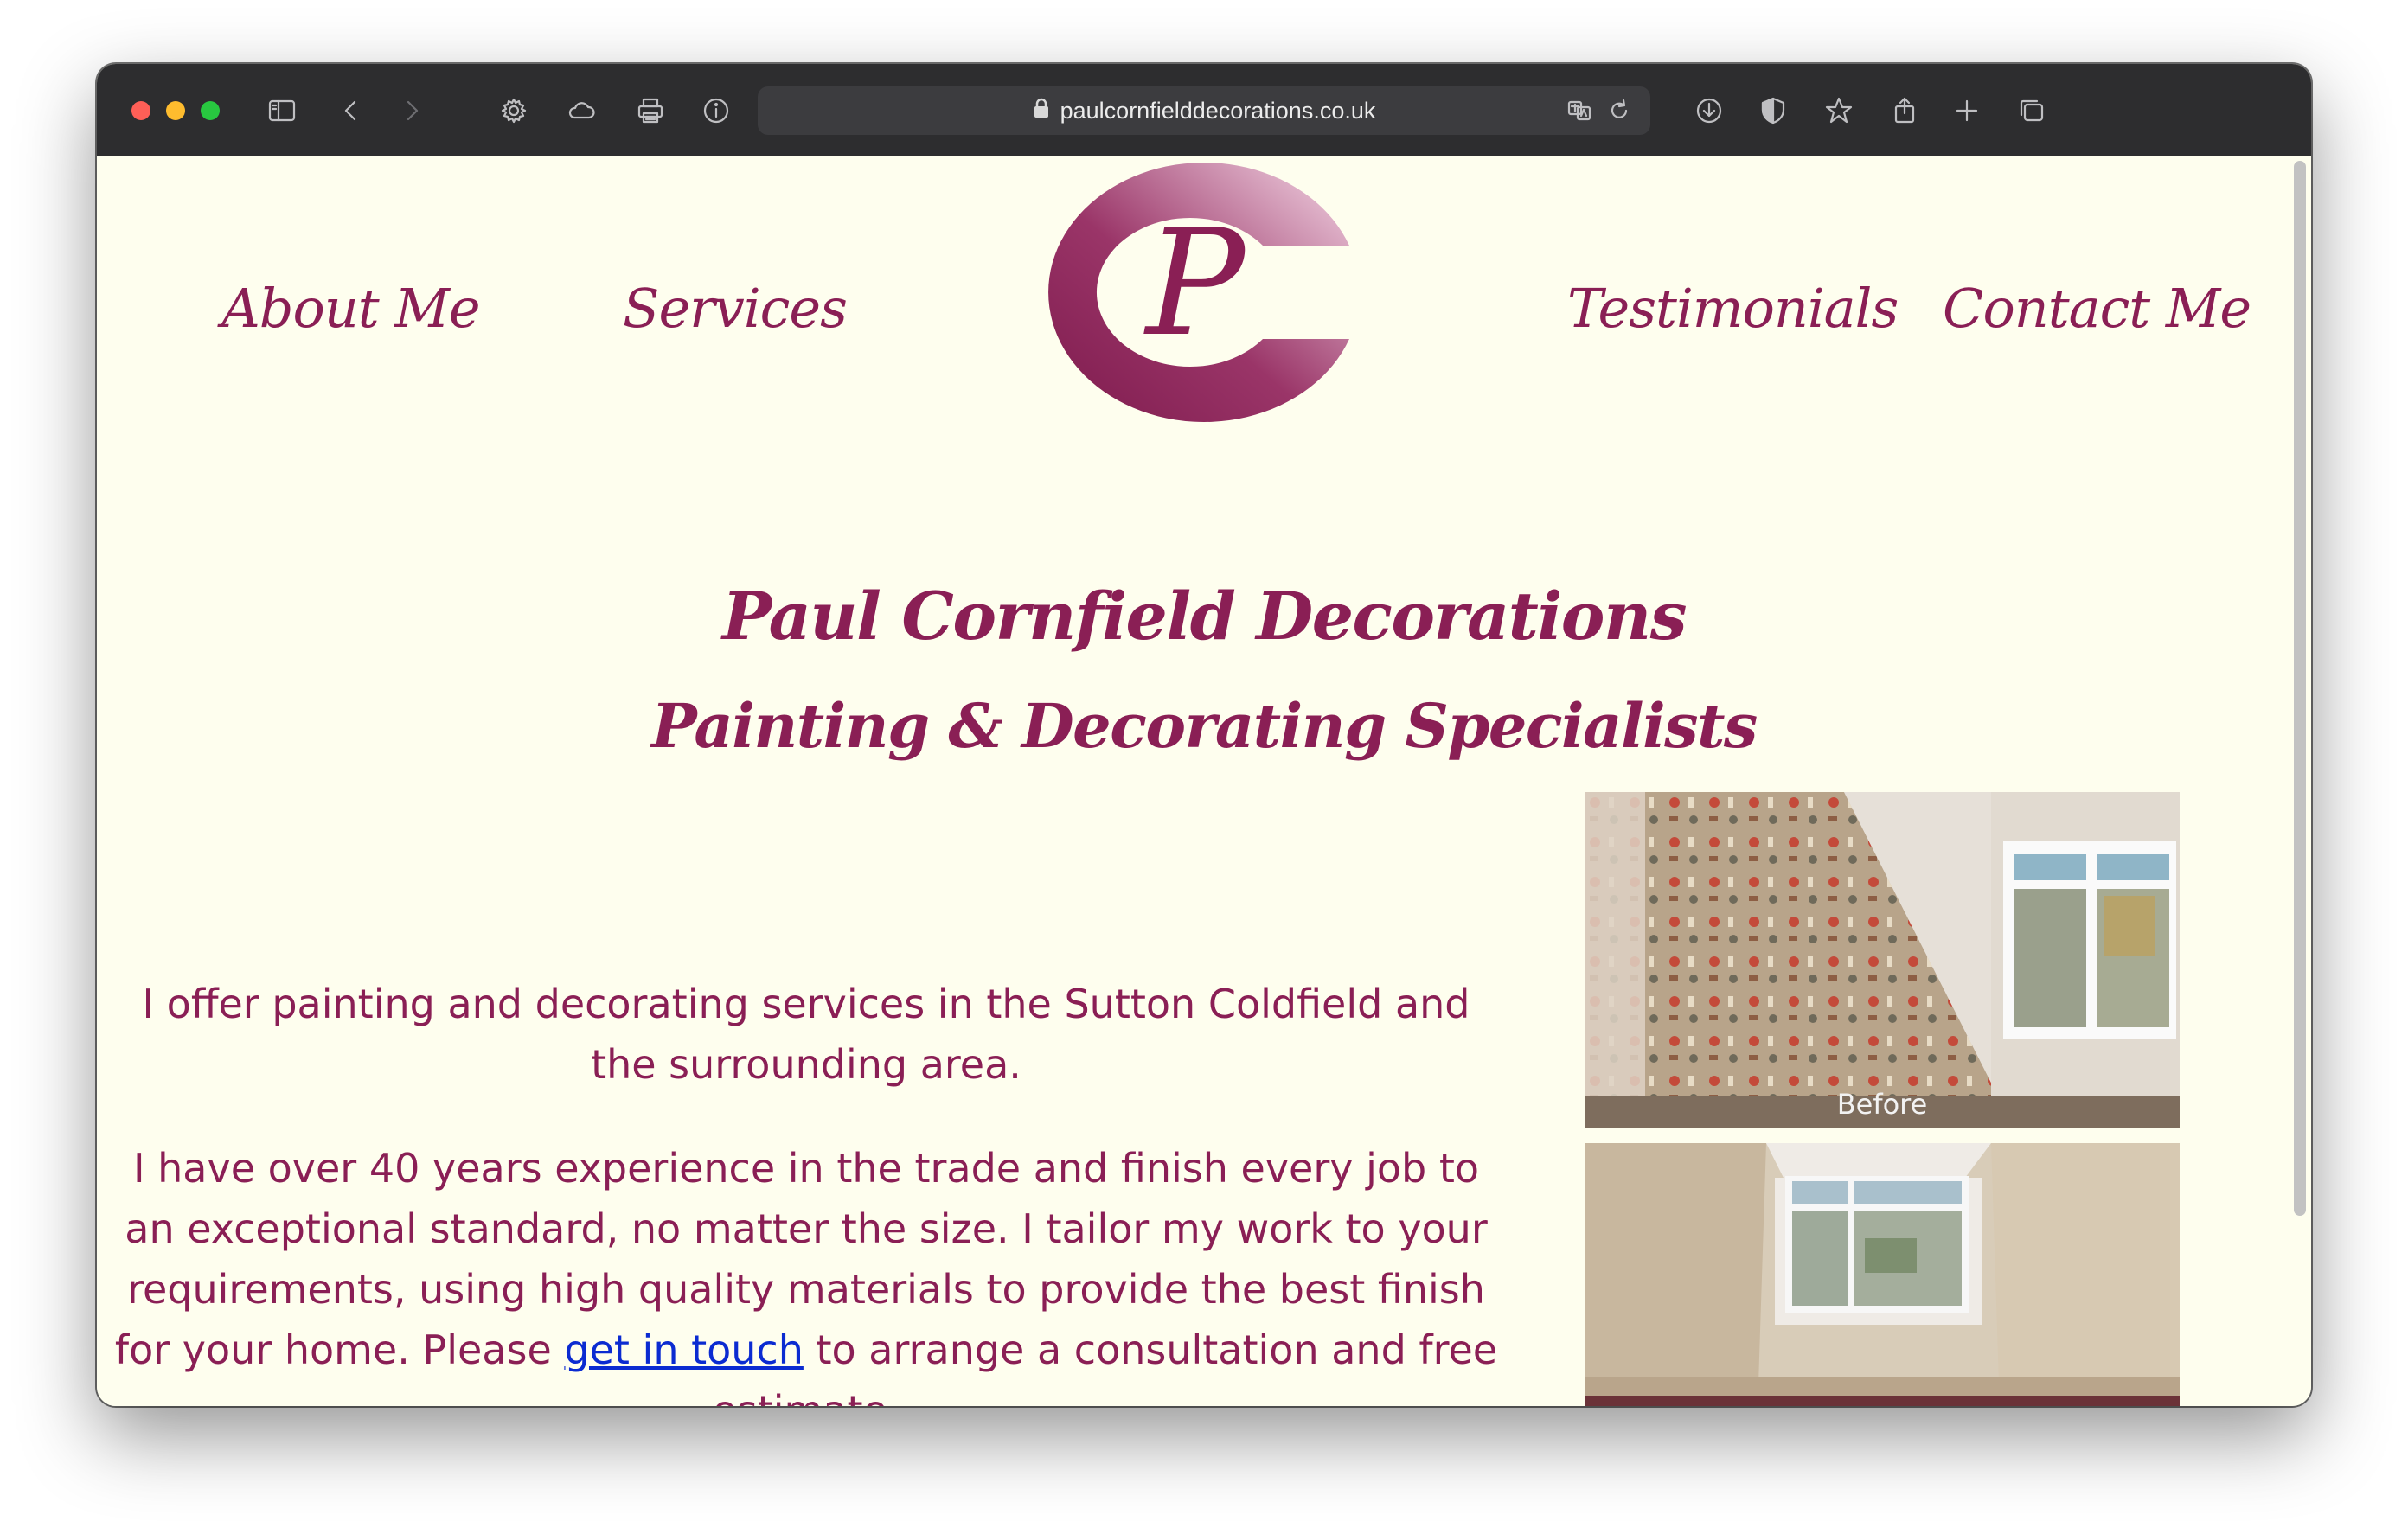 The height and width of the screenshot is (1534, 2408). I want to click on info-icon, so click(716, 110).